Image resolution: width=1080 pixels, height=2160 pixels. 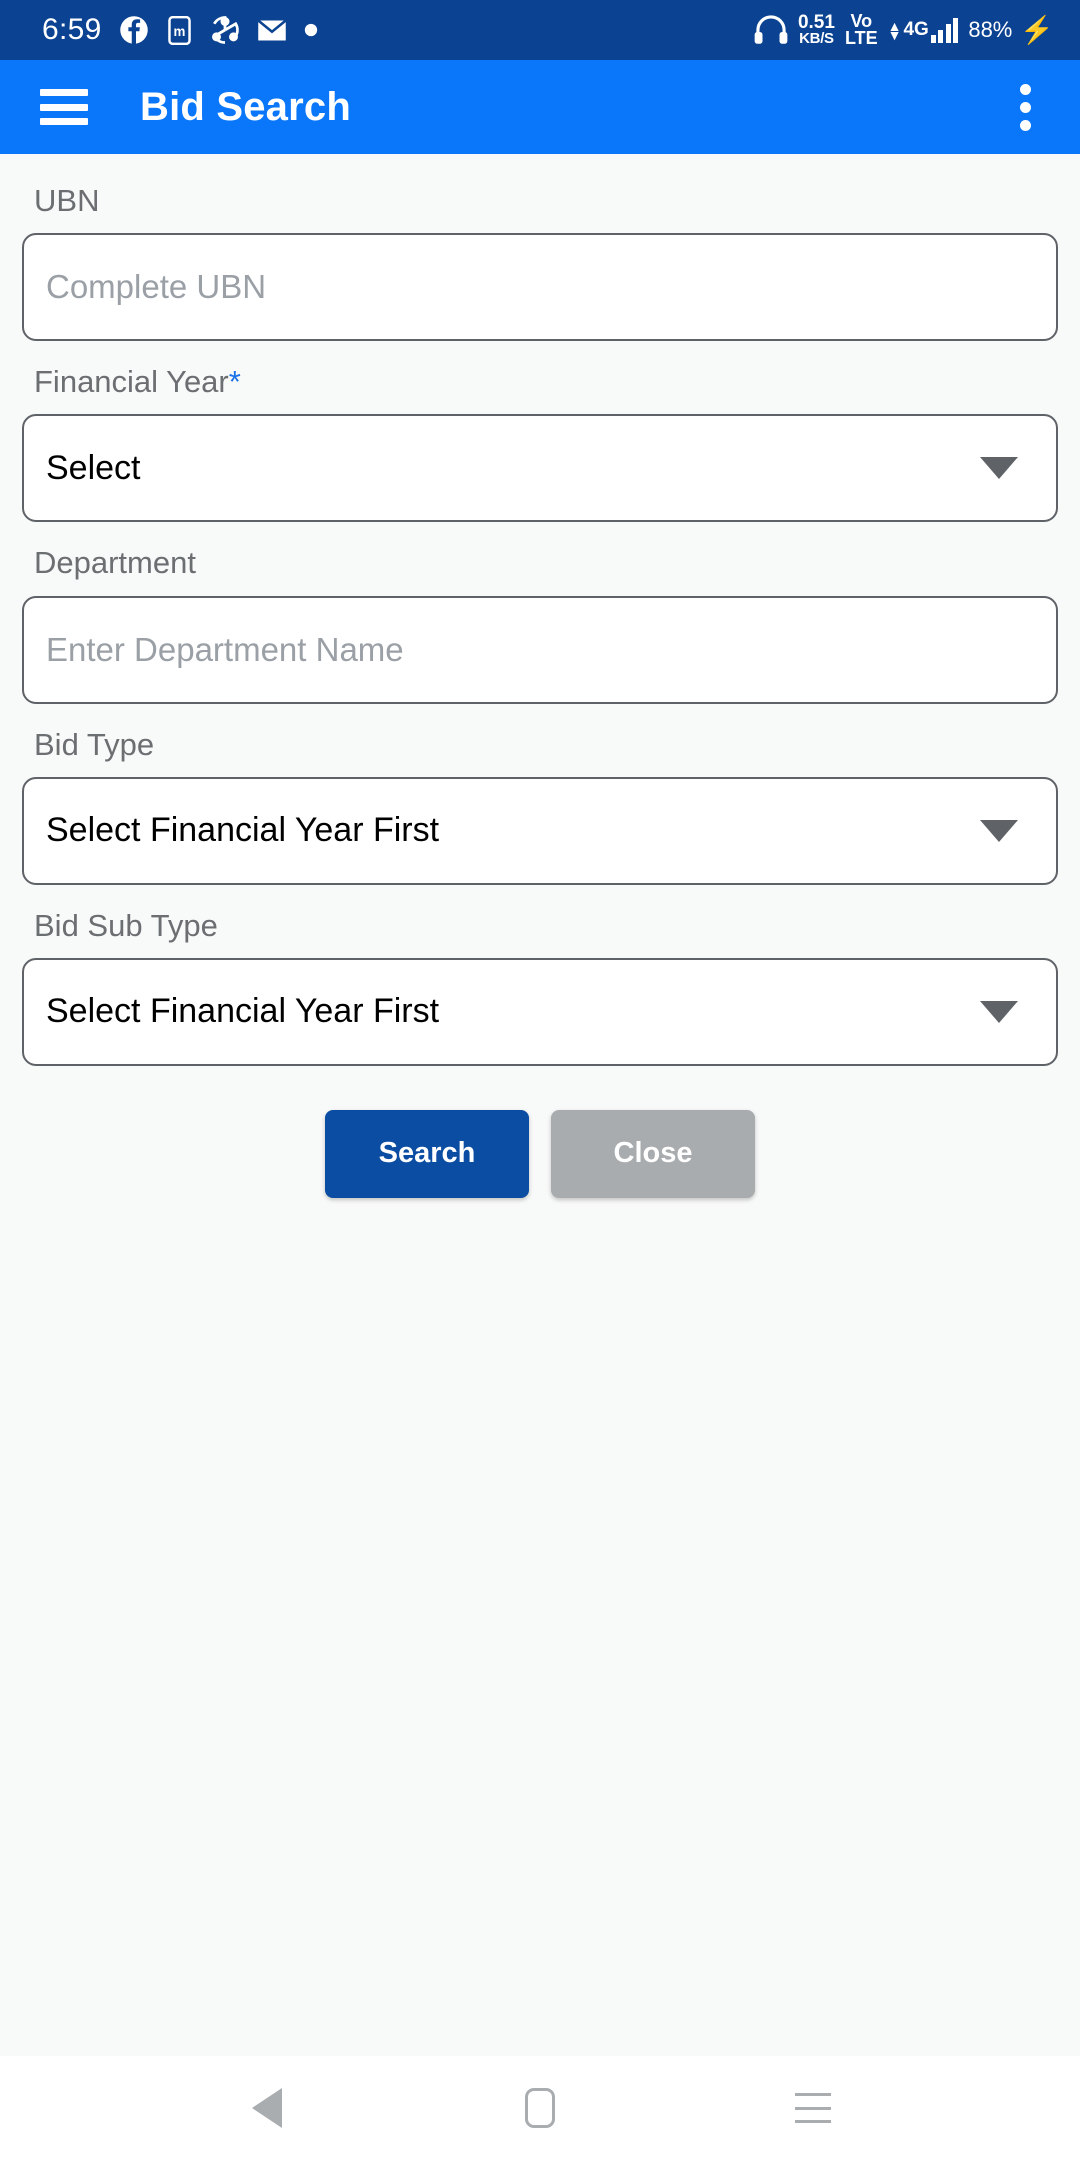 I want to click on department-input, so click(x=540, y=649).